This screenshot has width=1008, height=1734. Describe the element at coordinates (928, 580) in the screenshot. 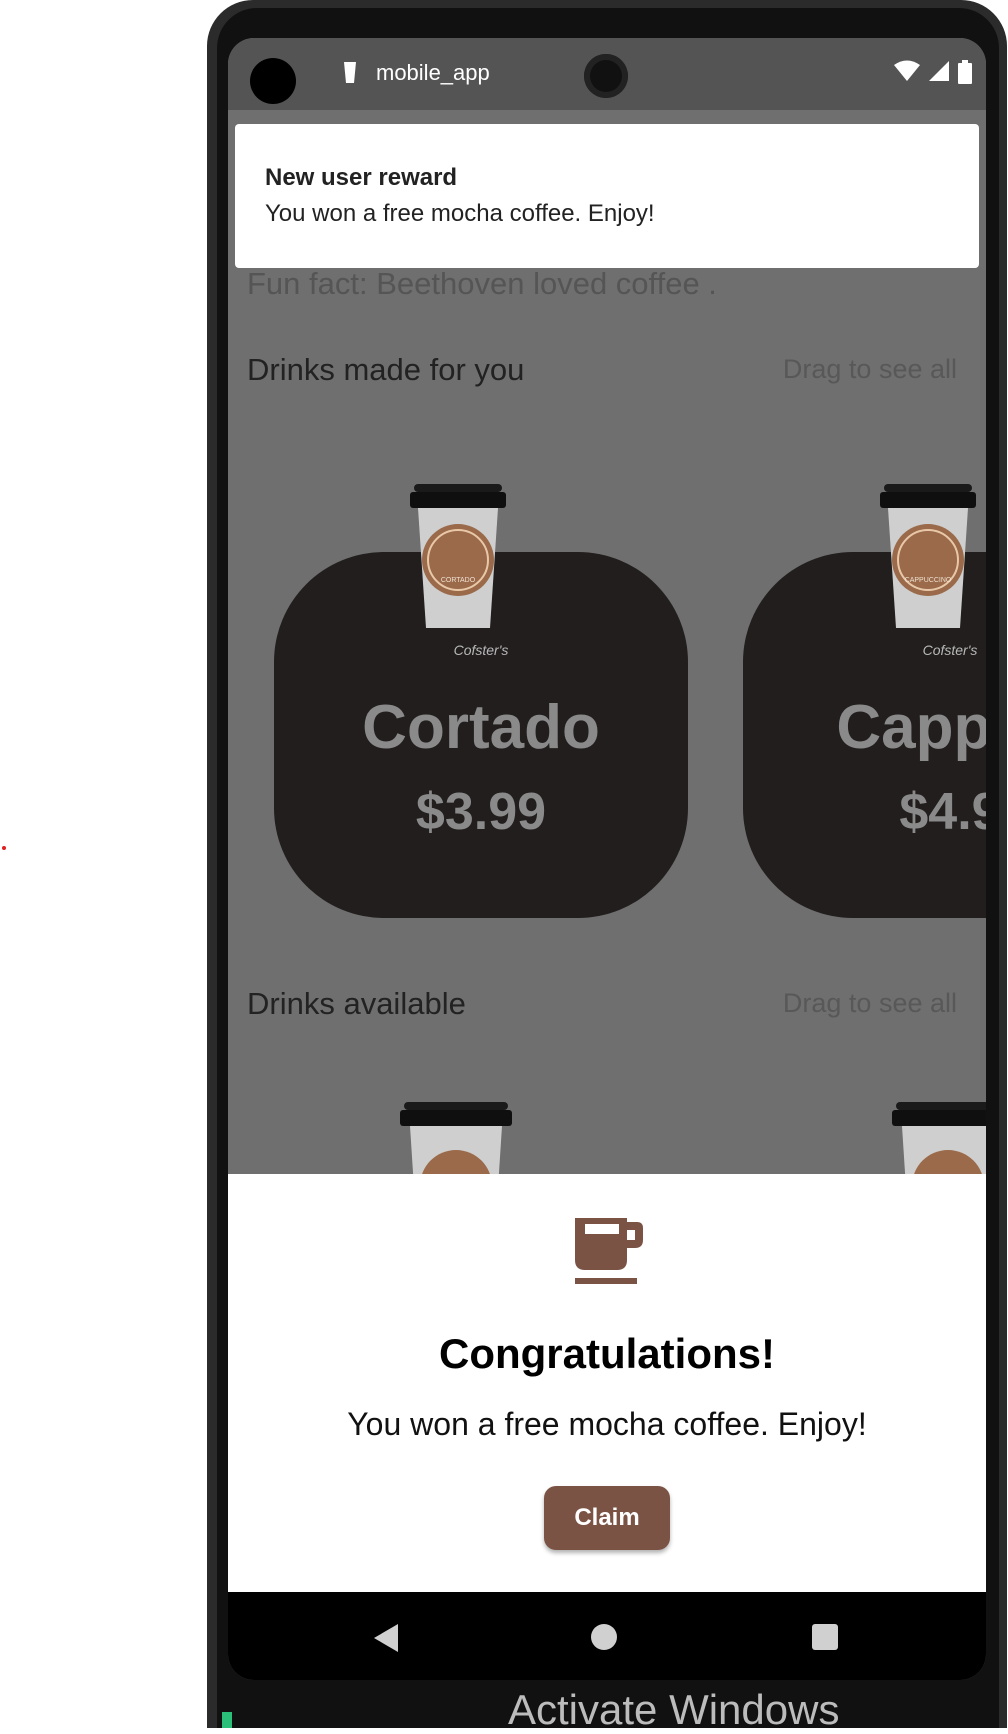

I see `cup-label: CAPPUCCINO` at that location.